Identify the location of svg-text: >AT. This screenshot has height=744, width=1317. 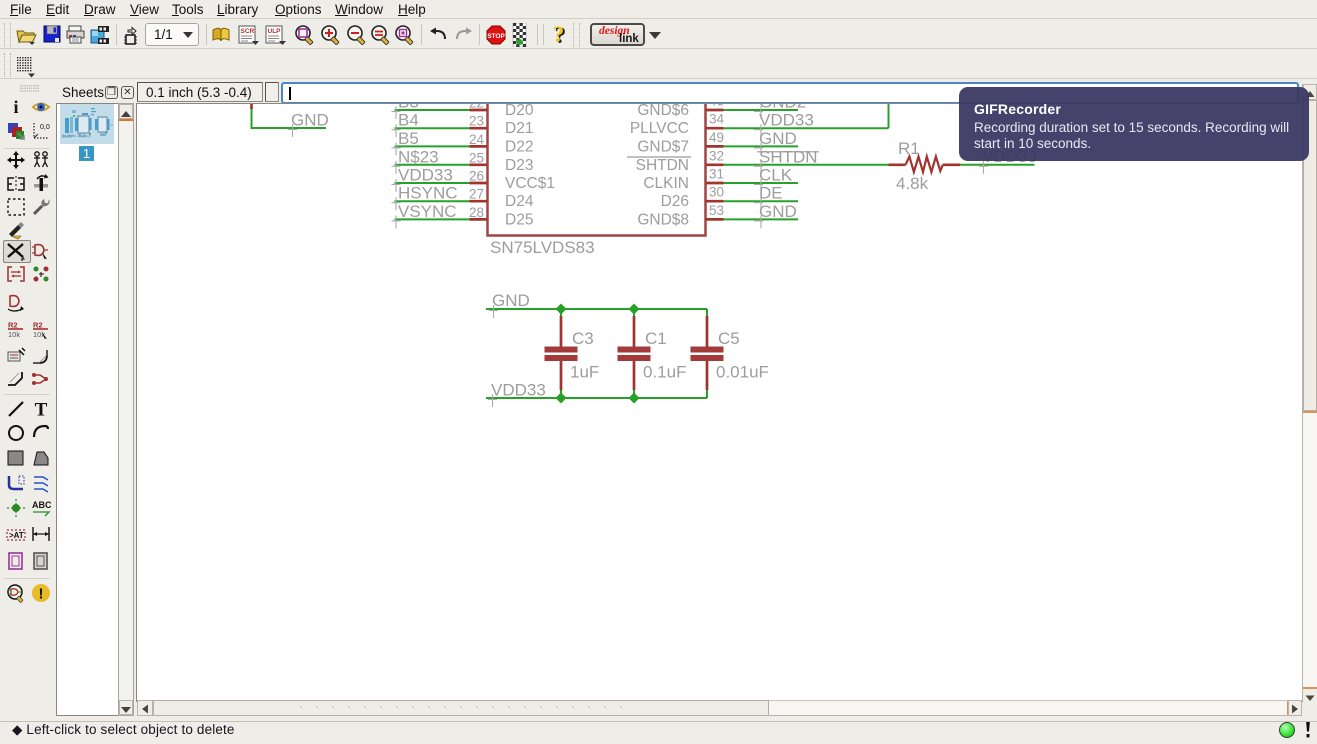
(16, 535).